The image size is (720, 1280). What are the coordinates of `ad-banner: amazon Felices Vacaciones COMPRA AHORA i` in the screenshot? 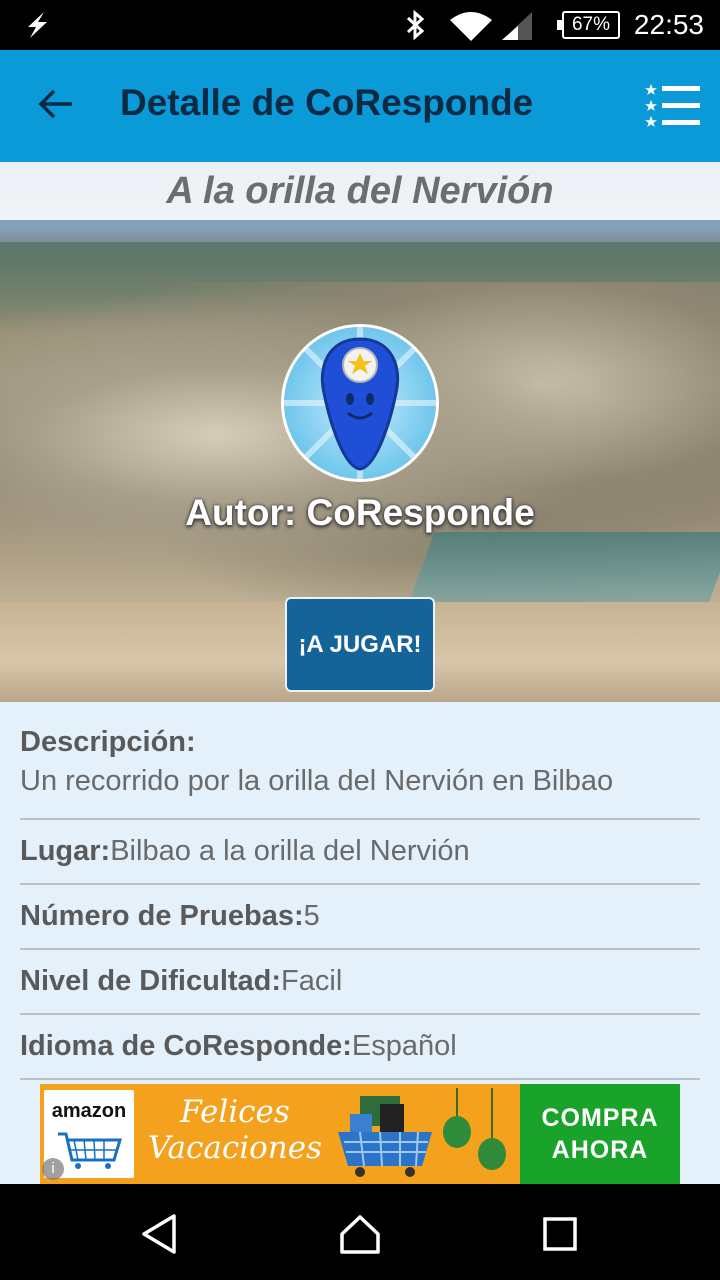 It's located at (360, 1134).